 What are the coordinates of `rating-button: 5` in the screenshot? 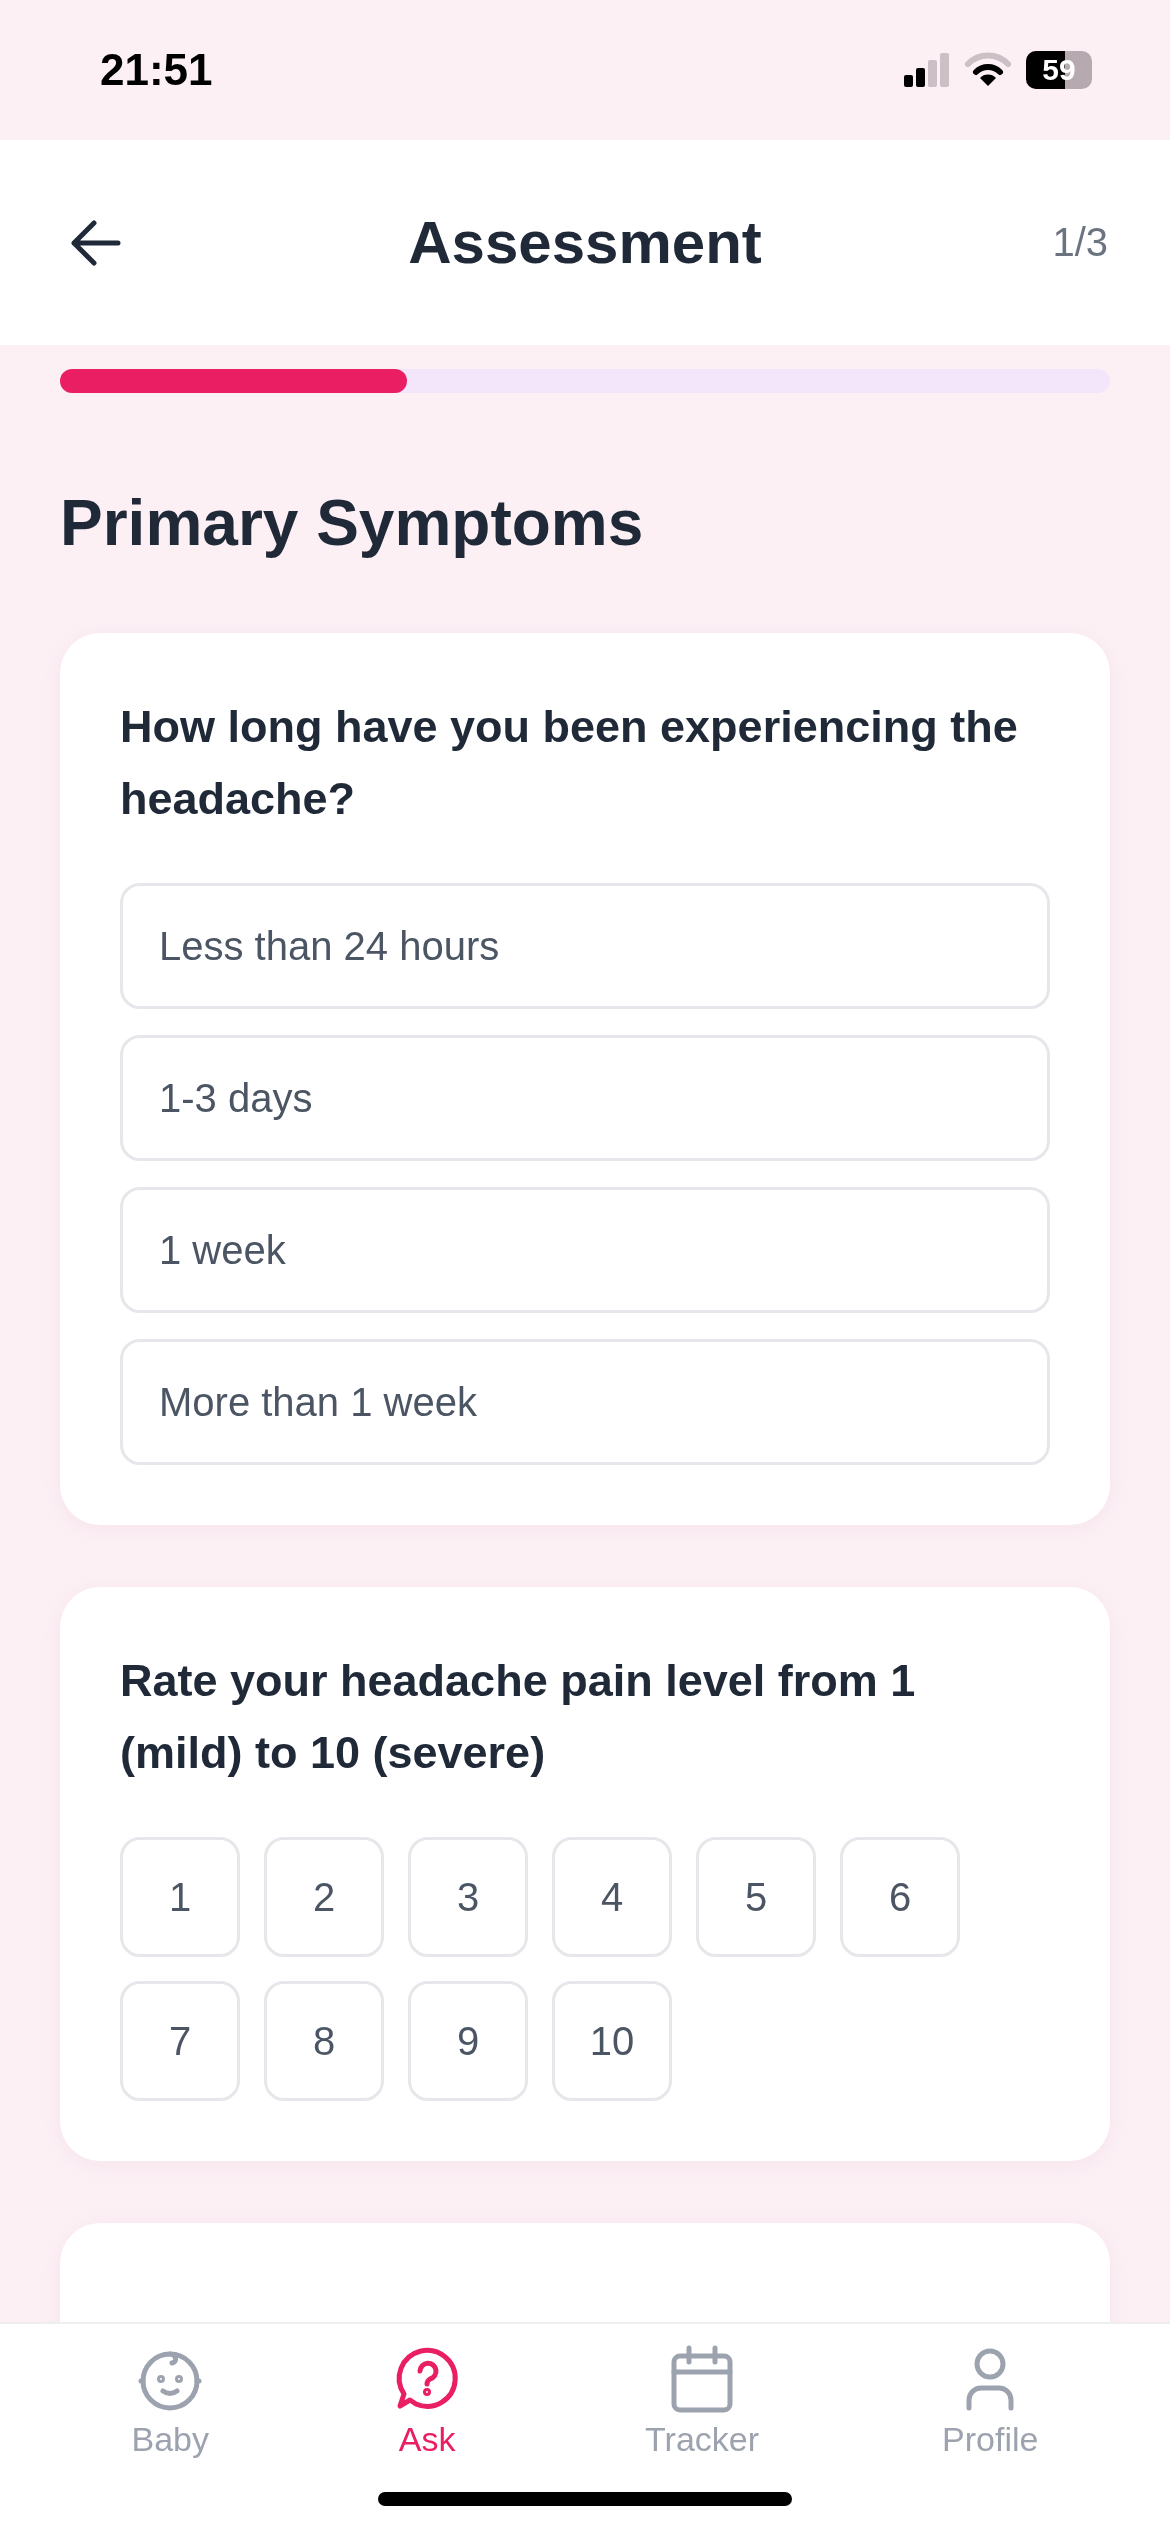 It's located at (756, 1897).